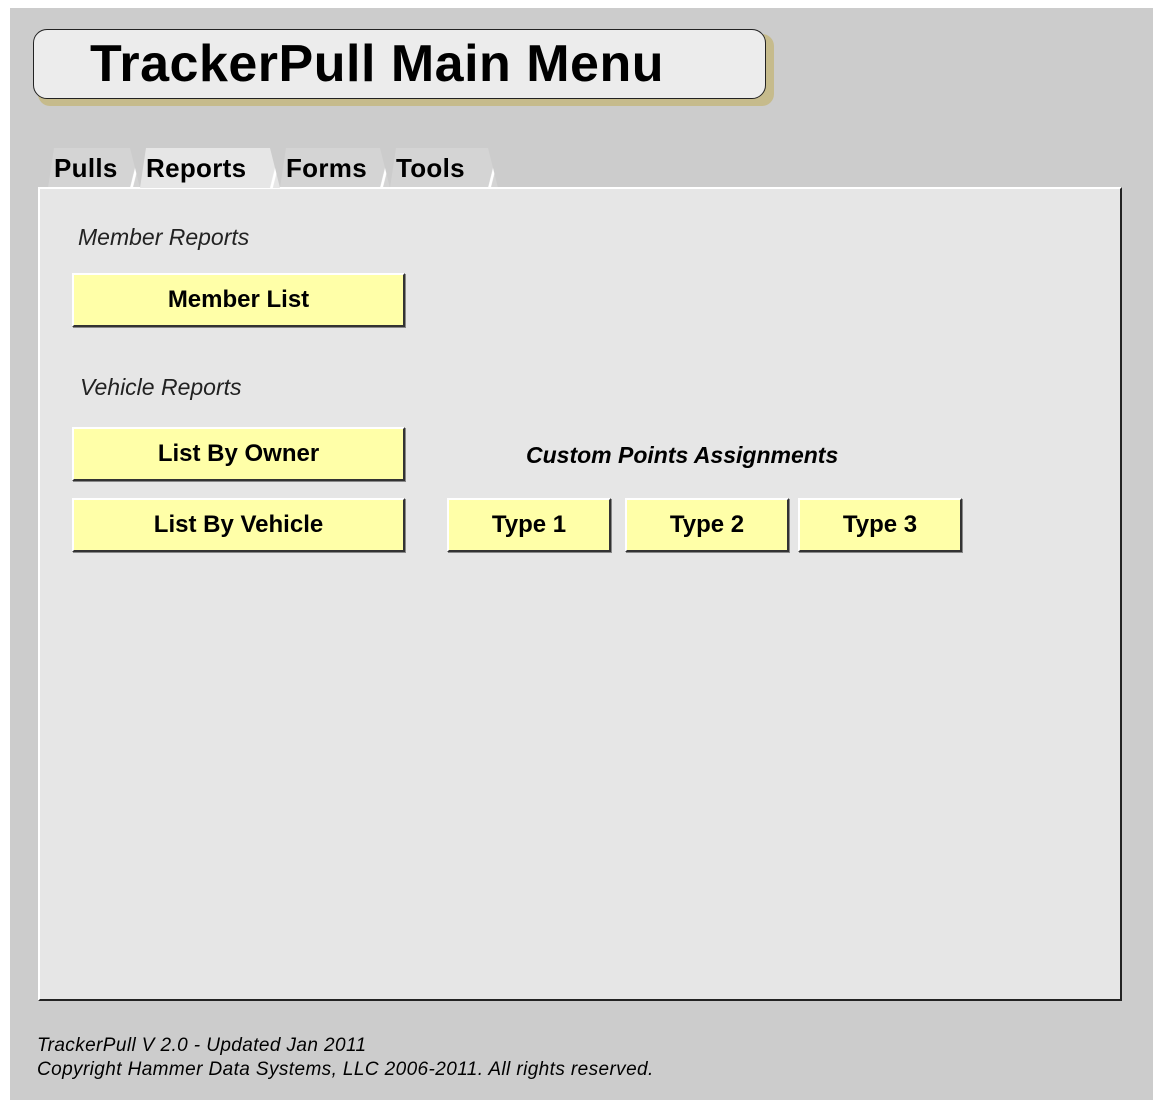 The height and width of the screenshot is (1100, 1153). I want to click on custom-points-heading: Custom Points Assignments, so click(682, 455).